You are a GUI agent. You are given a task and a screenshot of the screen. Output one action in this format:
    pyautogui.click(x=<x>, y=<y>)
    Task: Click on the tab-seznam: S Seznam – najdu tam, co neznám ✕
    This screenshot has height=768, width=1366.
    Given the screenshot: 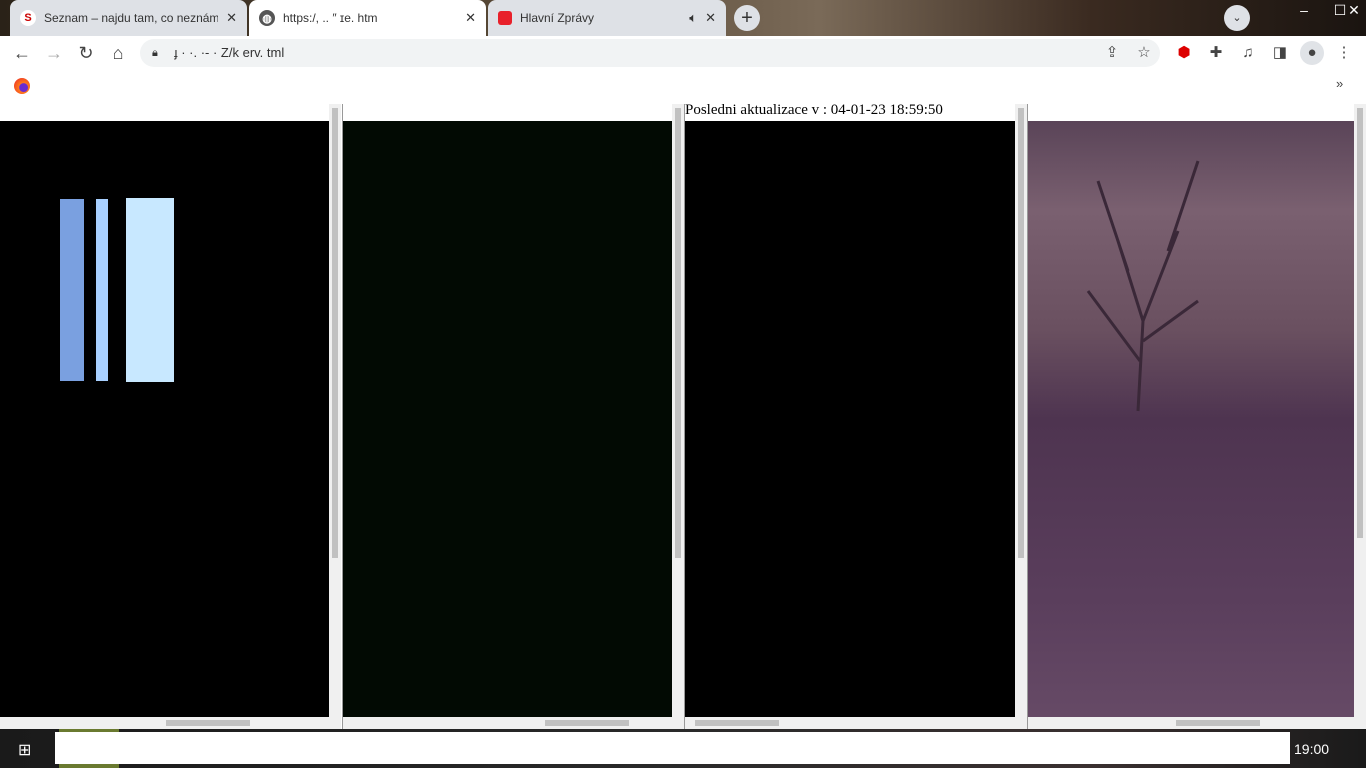 What is the action you would take?
    pyautogui.click(x=128, y=18)
    